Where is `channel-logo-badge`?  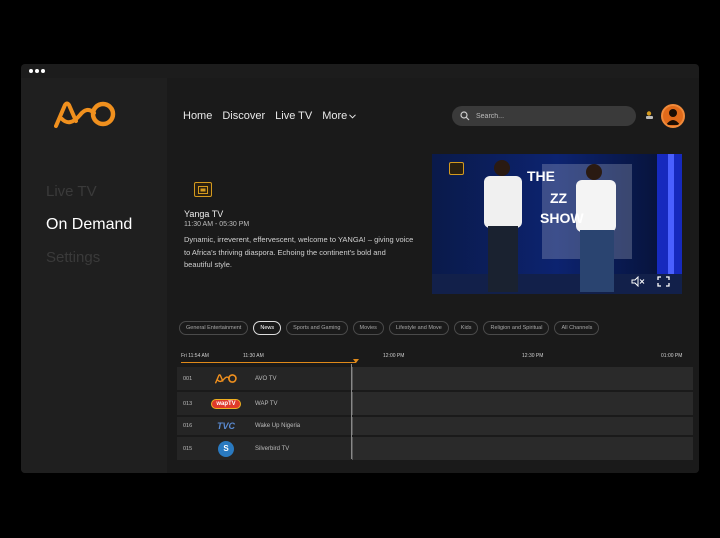 channel-logo-badge is located at coordinates (203, 189).